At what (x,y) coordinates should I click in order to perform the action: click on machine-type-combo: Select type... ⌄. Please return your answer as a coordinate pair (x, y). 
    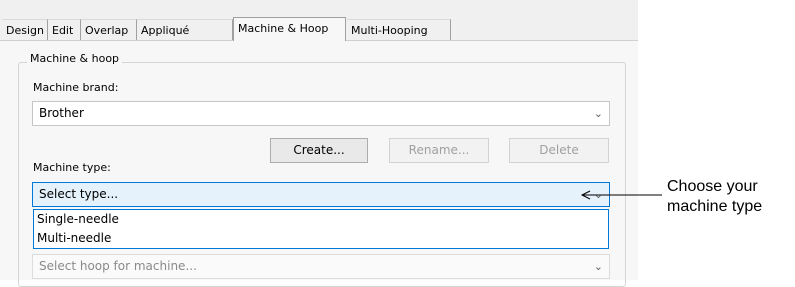
    Looking at the image, I should click on (321, 194).